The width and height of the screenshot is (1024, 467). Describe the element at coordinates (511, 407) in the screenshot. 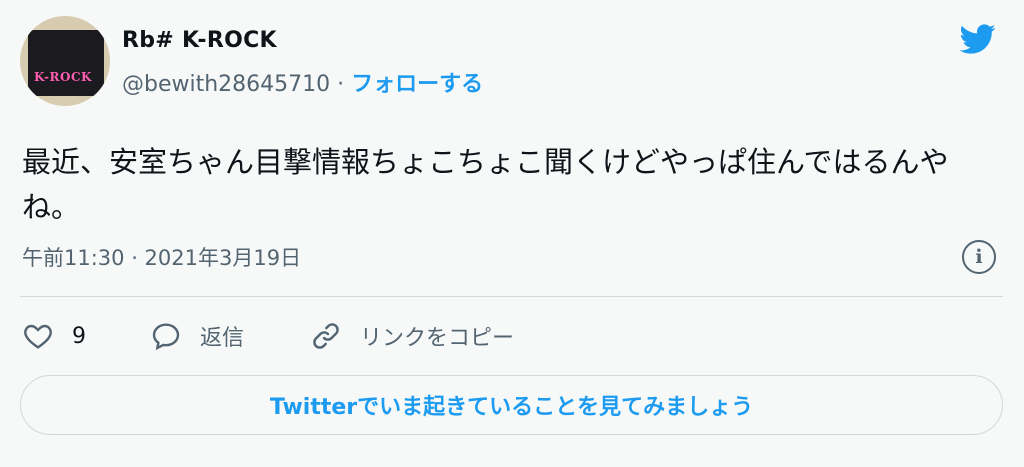

I see `explore-twitter-label: Twitterでいま起きていることを見てみましょう` at that location.